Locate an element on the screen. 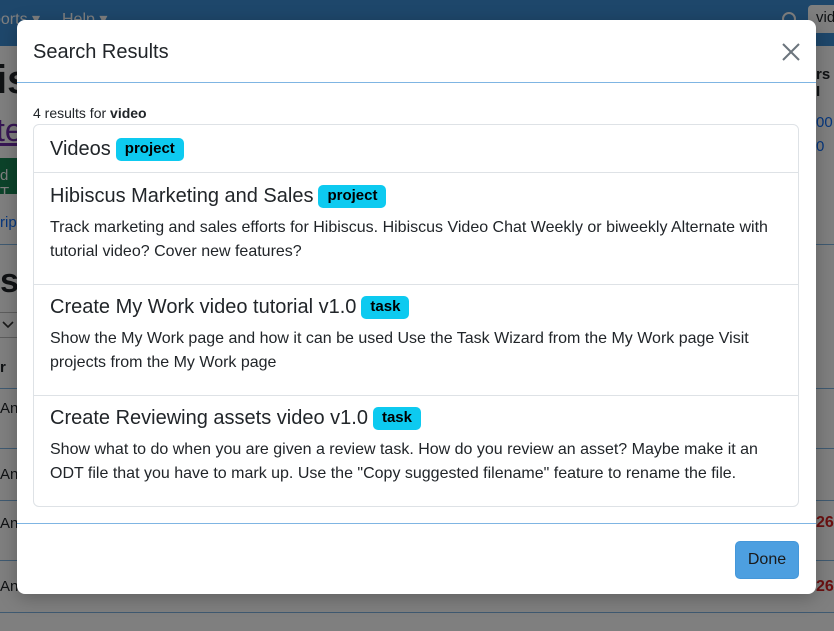 The height and width of the screenshot is (631, 834). close-icon is located at coordinates (791, 52).